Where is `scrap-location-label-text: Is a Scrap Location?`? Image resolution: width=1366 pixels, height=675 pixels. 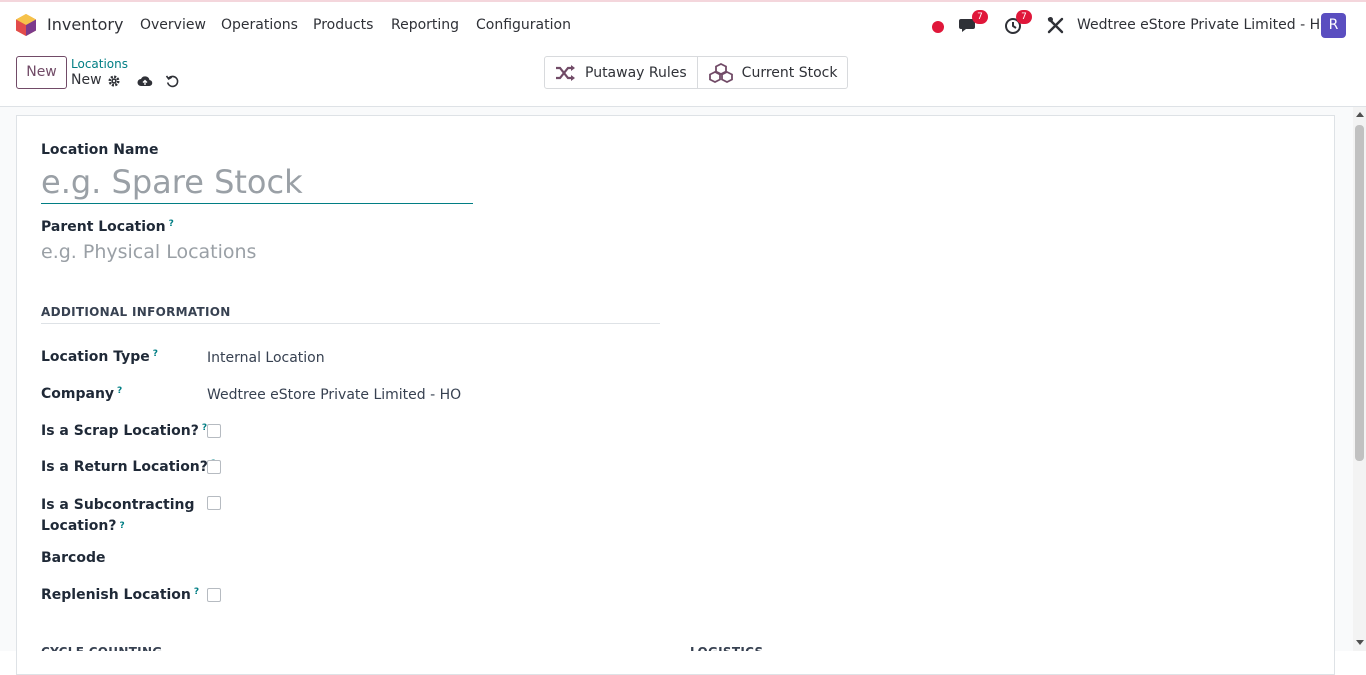
scrap-location-label-text: Is a Scrap Location? is located at coordinates (120, 431).